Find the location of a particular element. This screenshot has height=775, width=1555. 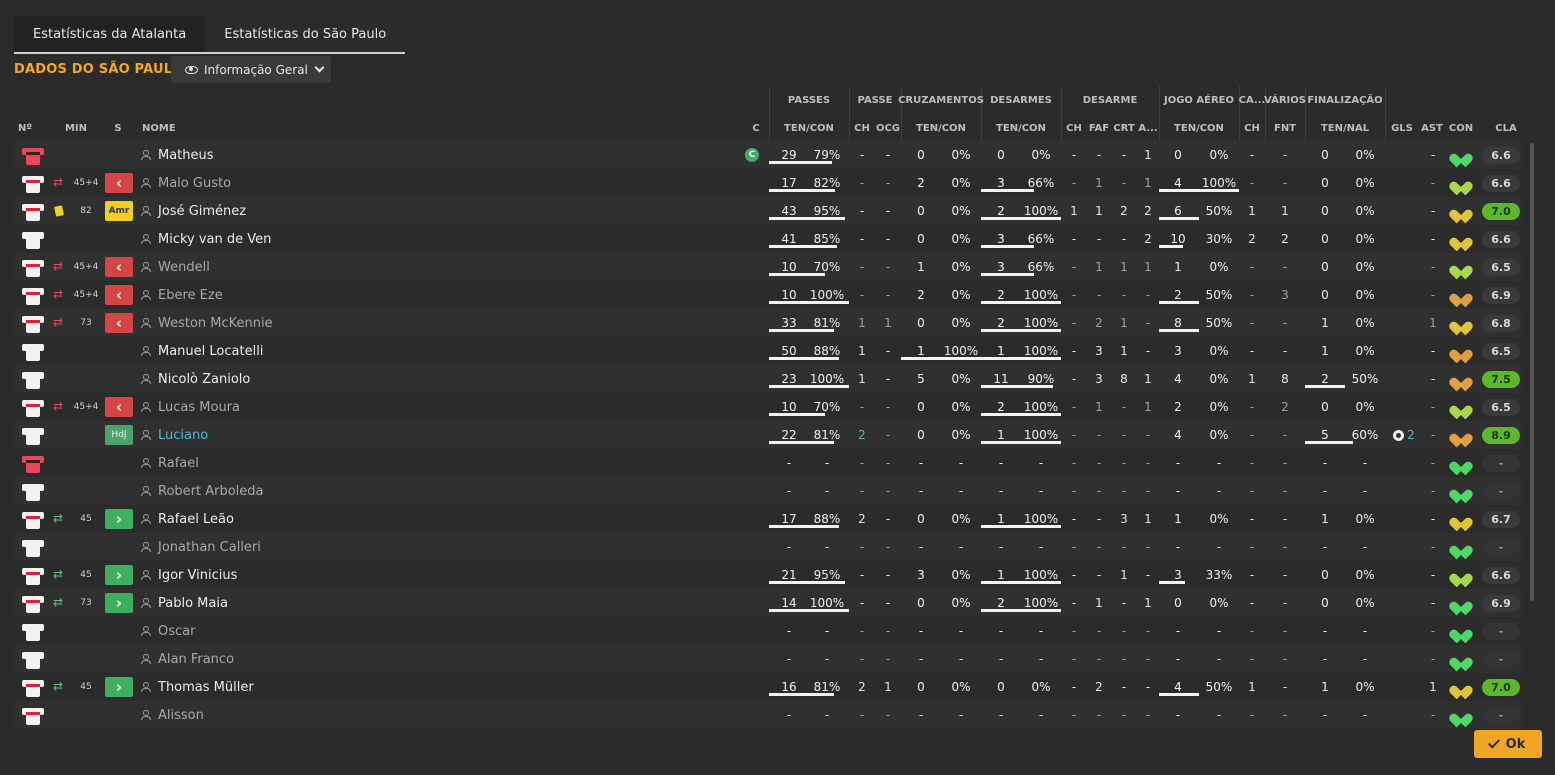

tackle-crt: 8 is located at coordinates (1124, 379).